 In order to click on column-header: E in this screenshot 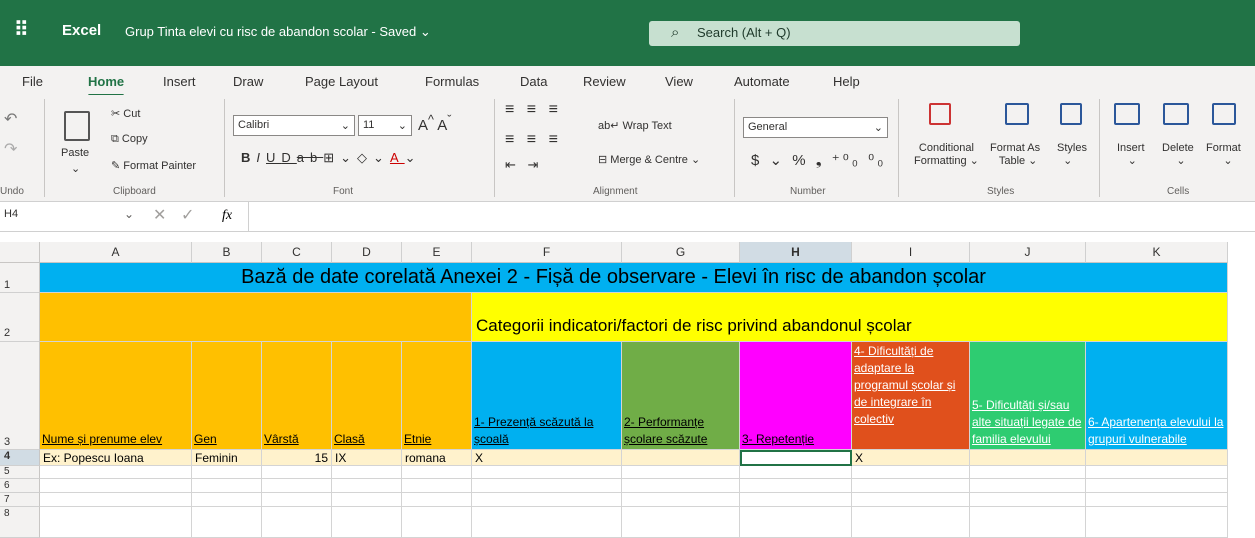, I will do `click(437, 252)`.